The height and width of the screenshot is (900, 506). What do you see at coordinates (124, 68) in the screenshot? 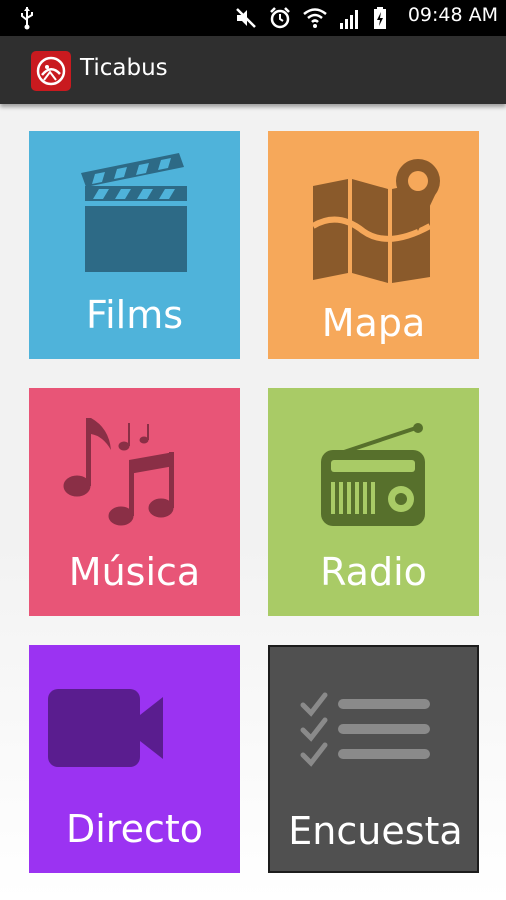
I see `app-title: Ticabus` at bounding box center [124, 68].